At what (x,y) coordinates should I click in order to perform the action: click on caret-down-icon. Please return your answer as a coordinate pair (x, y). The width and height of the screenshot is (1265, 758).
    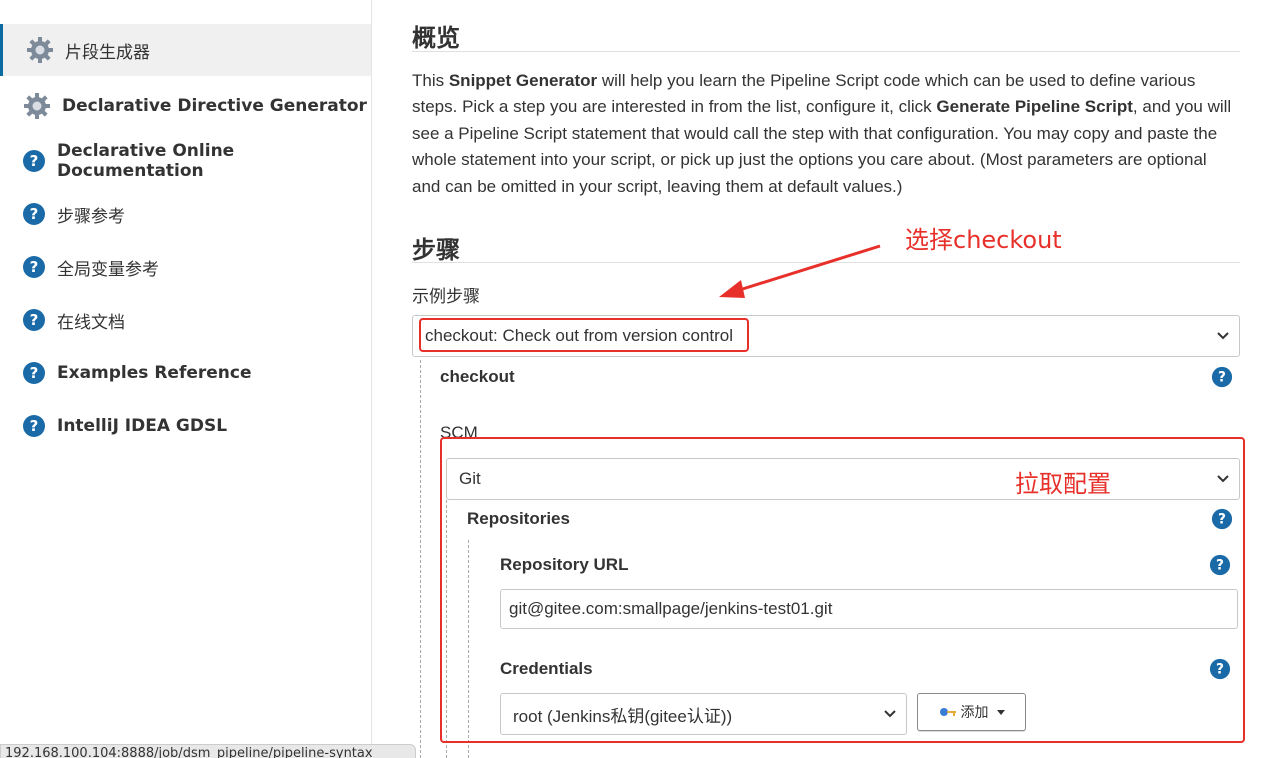
    Looking at the image, I should click on (1000, 712).